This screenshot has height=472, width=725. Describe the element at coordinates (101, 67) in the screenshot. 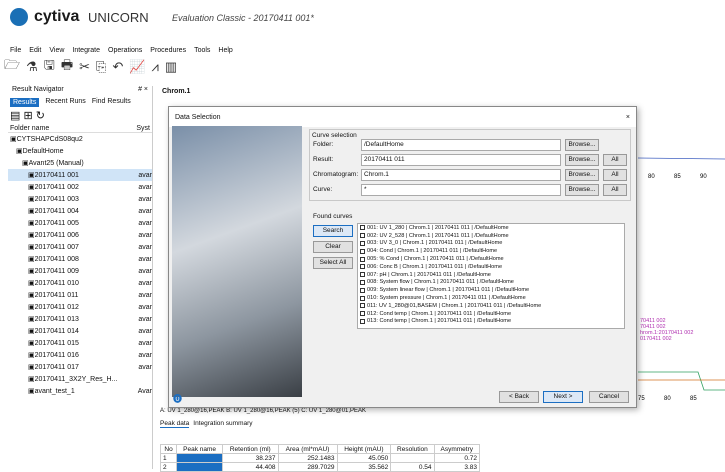

I see `copy-icon: ⎘` at that location.